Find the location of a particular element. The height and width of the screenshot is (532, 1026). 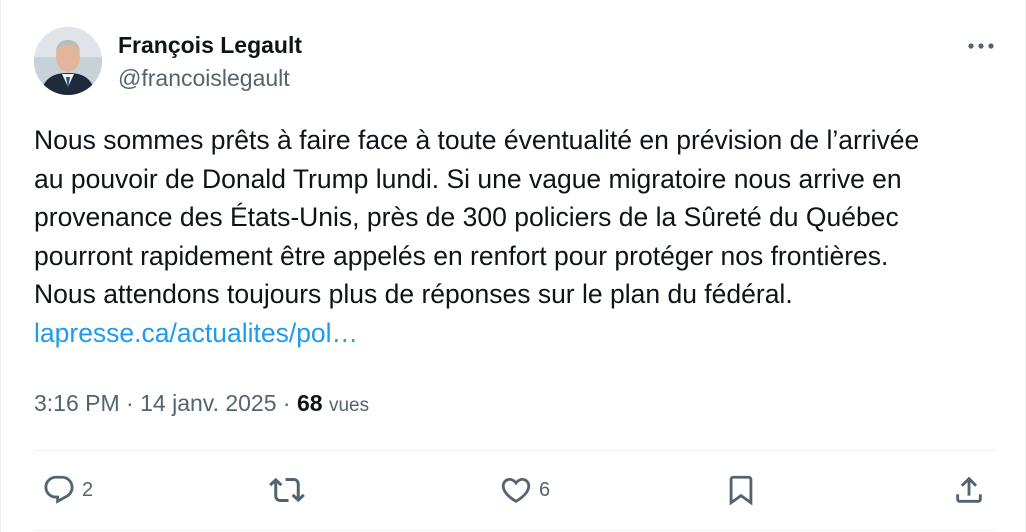

share-button is located at coordinates (969, 490).